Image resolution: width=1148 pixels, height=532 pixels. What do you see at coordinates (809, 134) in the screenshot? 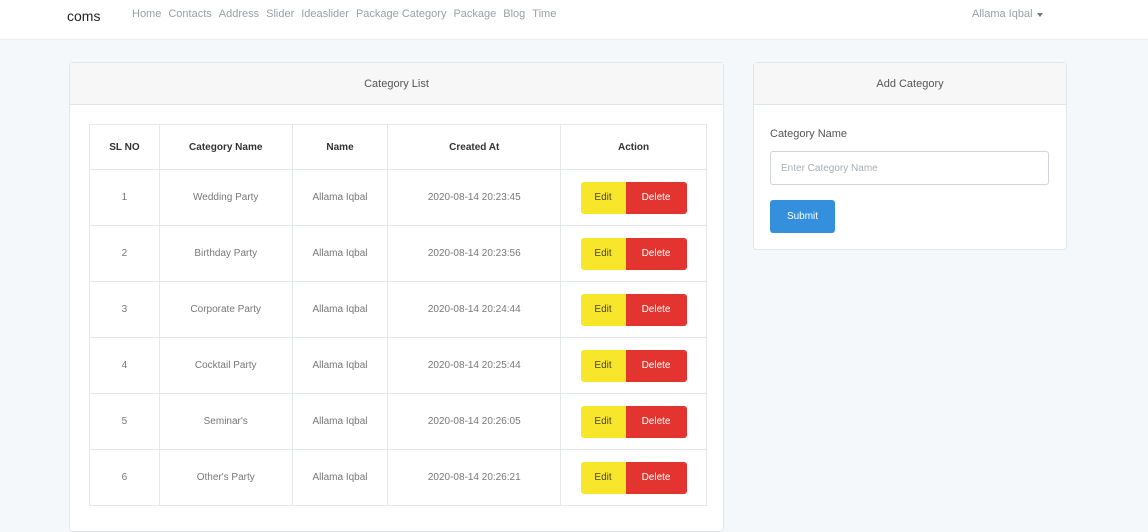
I see `category-name-label: Category Name` at bounding box center [809, 134].